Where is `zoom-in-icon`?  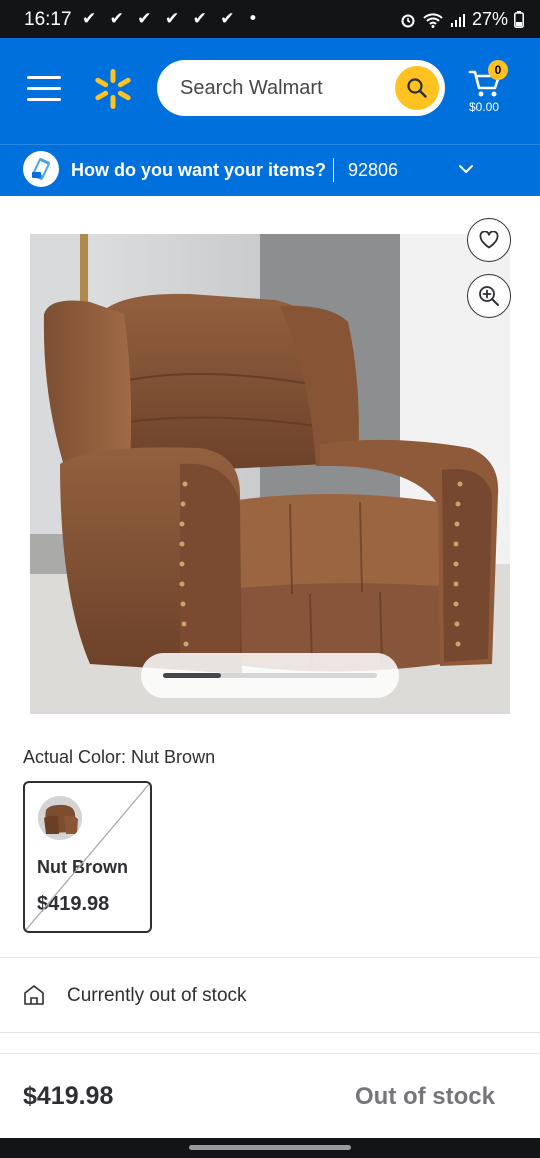 zoom-in-icon is located at coordinates (489, 296).